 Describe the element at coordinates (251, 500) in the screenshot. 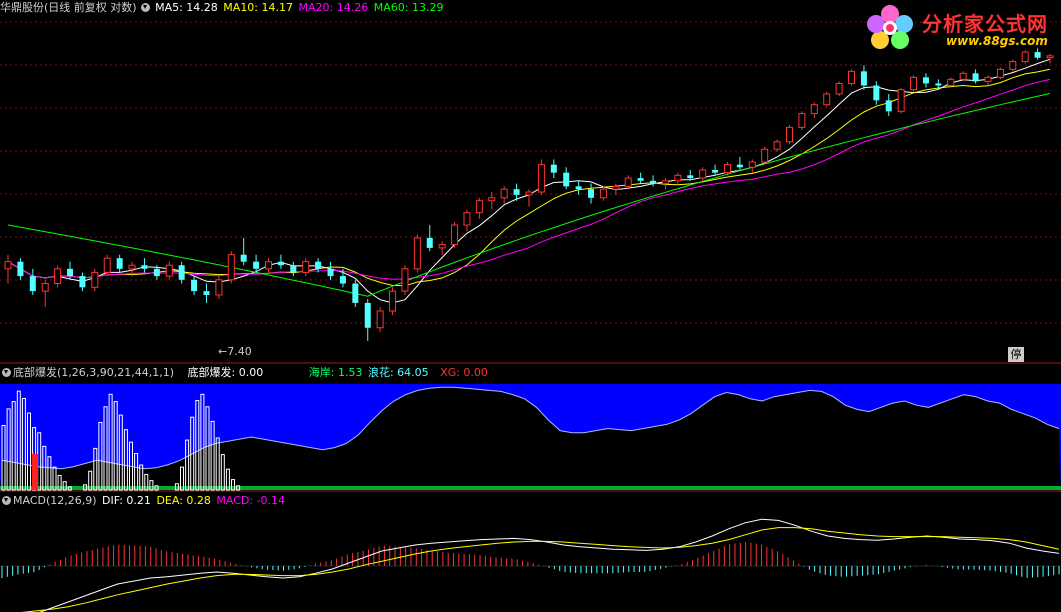

I see `macd-label: MACD: -0.14` at that location.